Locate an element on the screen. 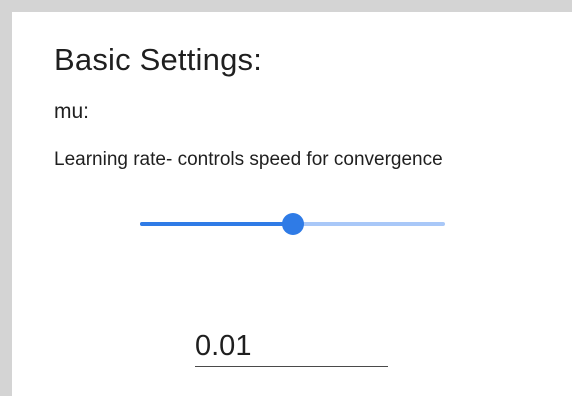 The width and height of the screenshot is (572, 396). slider-thumb is located at coordinates (292, 224).